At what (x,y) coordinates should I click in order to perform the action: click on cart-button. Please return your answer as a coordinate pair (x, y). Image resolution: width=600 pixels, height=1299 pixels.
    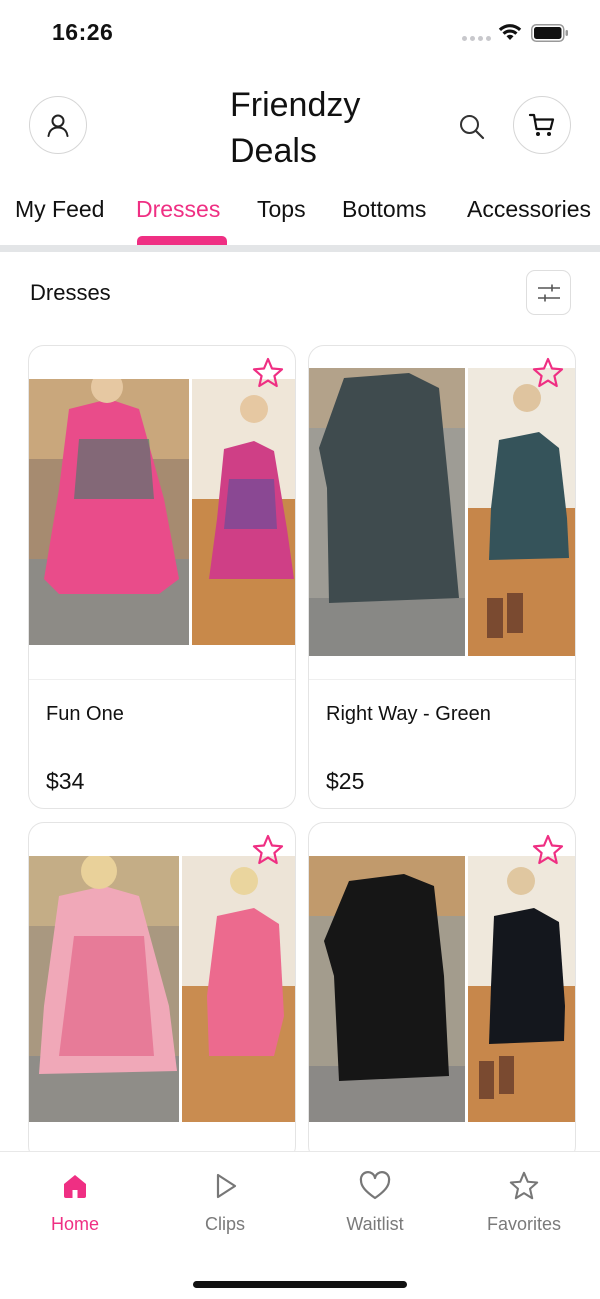
    Looking at the image, I should click on (542, 125).